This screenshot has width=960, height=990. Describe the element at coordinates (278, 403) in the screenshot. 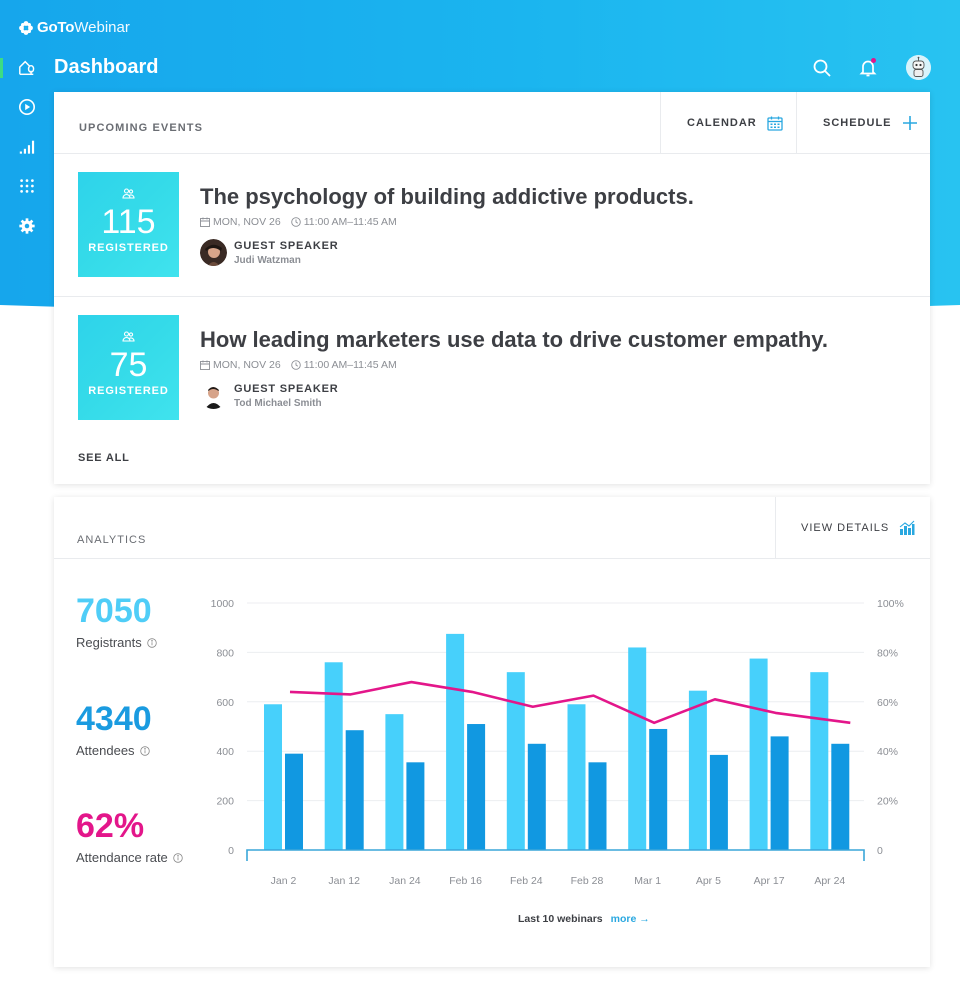

I see `speaker-name: Tod Michael Smith` at that location.